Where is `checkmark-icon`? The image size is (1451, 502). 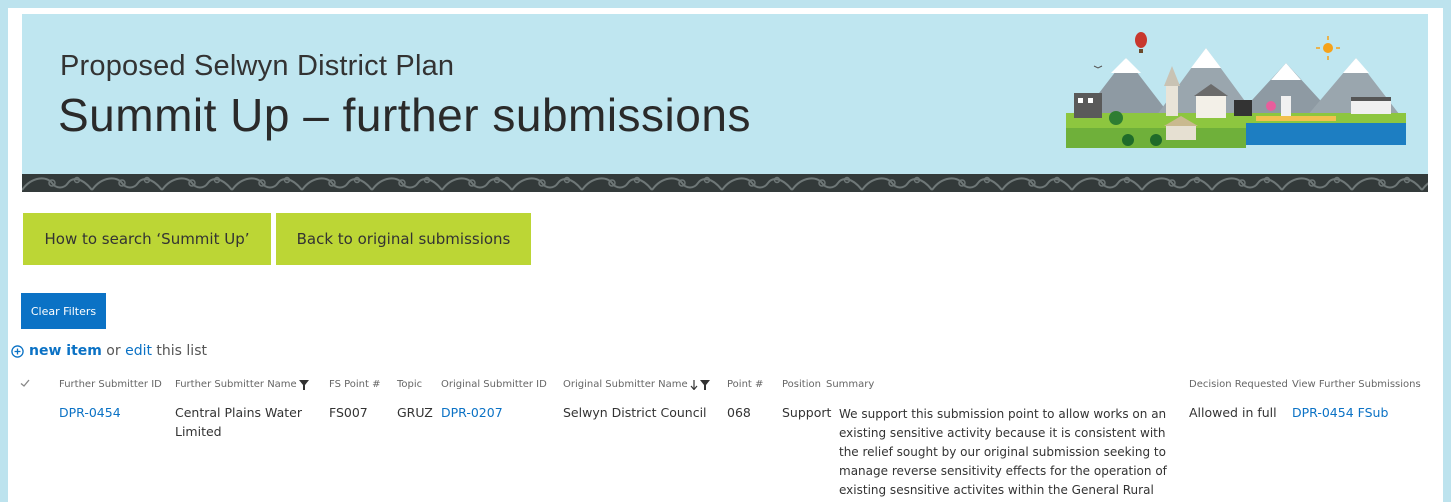 checkmark-icon is located at coordinates (25, 383).